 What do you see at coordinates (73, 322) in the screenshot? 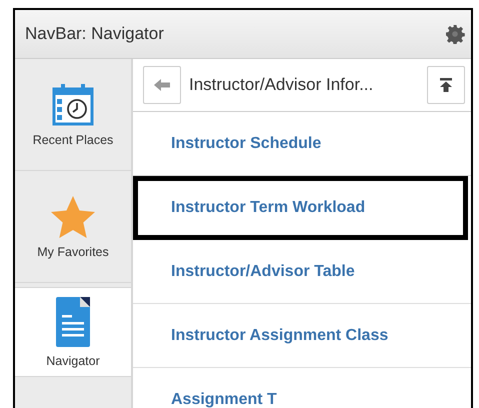
I see `document-icon` at bounding box center [73, 322].